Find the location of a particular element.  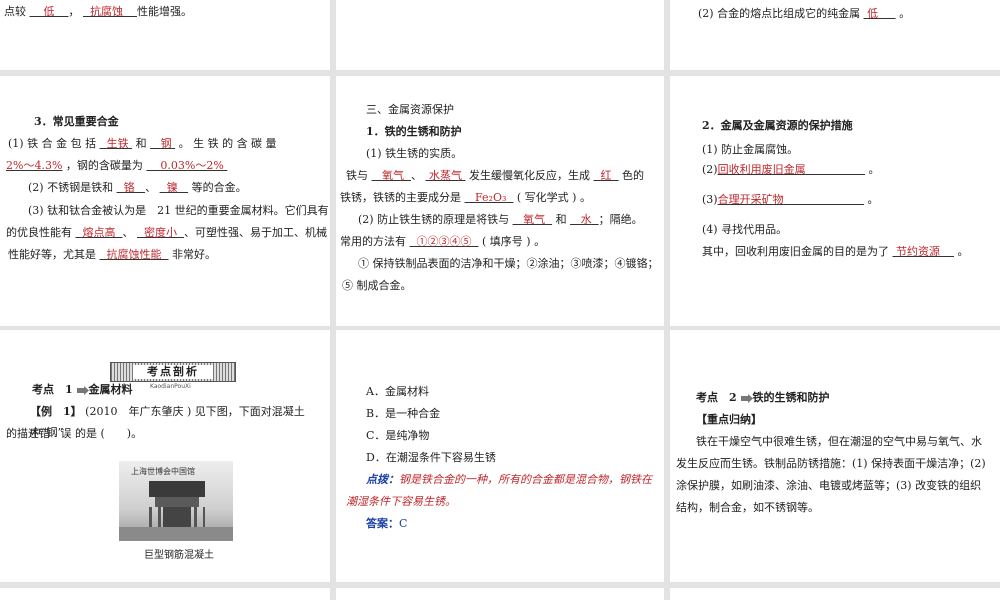

topic-heading: 考点 1 金属材料 is located at coordinates (82, 389).